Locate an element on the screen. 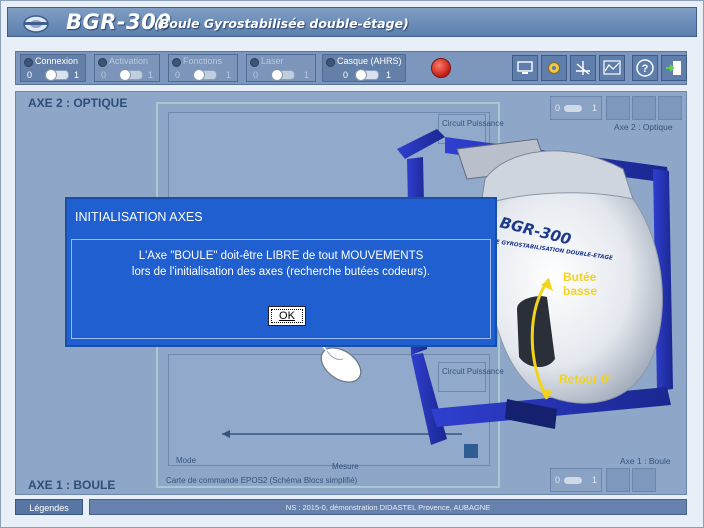 The image size is (704, 528). help-icon: ? is located at coordinates (645, 68).